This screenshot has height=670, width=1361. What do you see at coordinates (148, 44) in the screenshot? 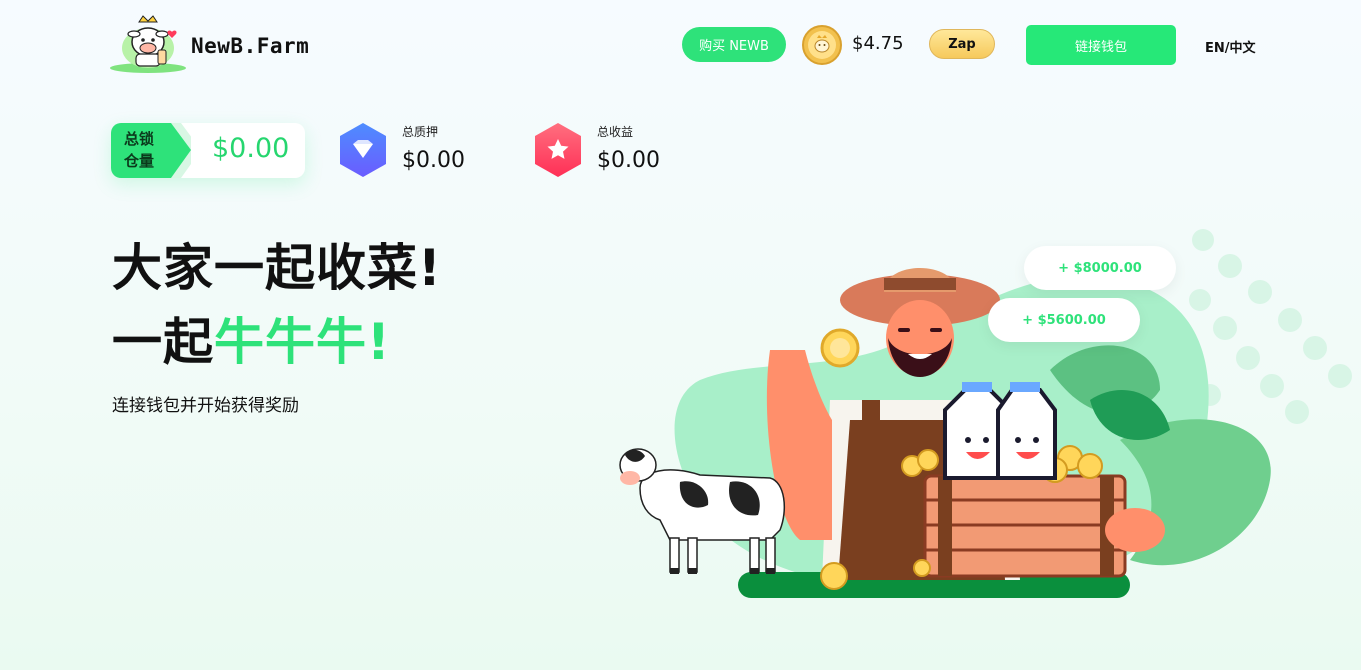
I see `cow-mascot-logo` at bounding box center [148, 44].